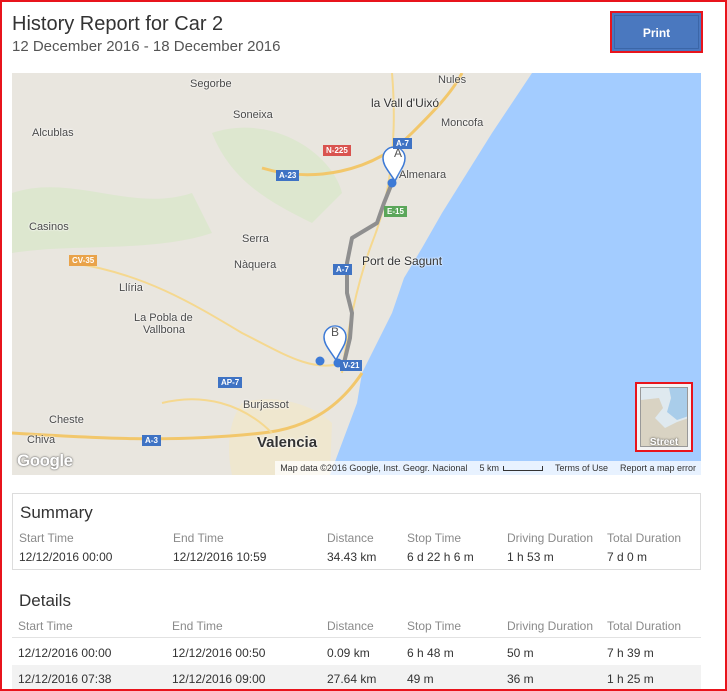  What do you see at coordinates (351, 365) in the screenshot?
I see `road-shield-v21: V-21` at bounding box center [351, 365].